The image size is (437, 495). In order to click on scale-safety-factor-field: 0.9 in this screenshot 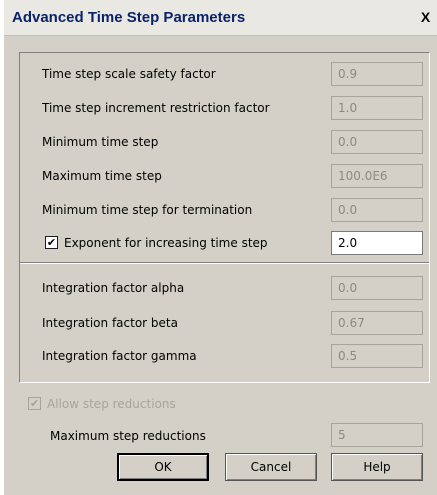, I will do `click(377, 74)`.